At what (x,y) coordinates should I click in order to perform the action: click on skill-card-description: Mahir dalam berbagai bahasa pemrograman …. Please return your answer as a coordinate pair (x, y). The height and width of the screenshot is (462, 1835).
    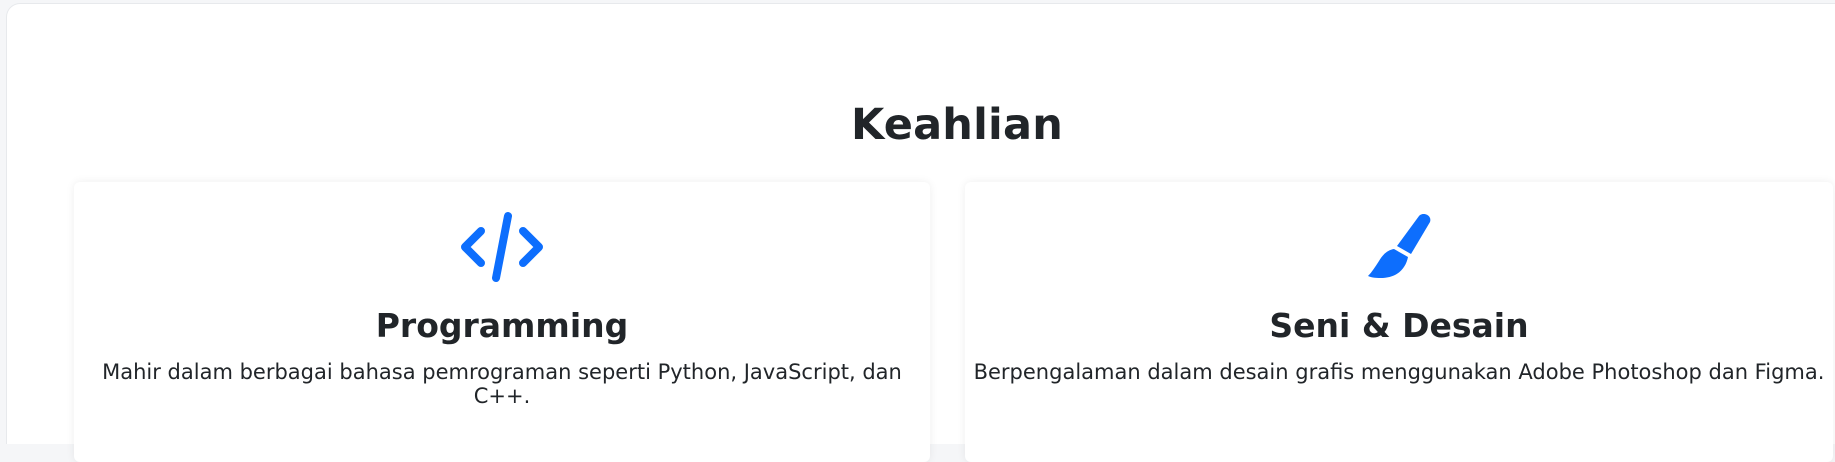
    Looking at the image, I should click on (502, 384).